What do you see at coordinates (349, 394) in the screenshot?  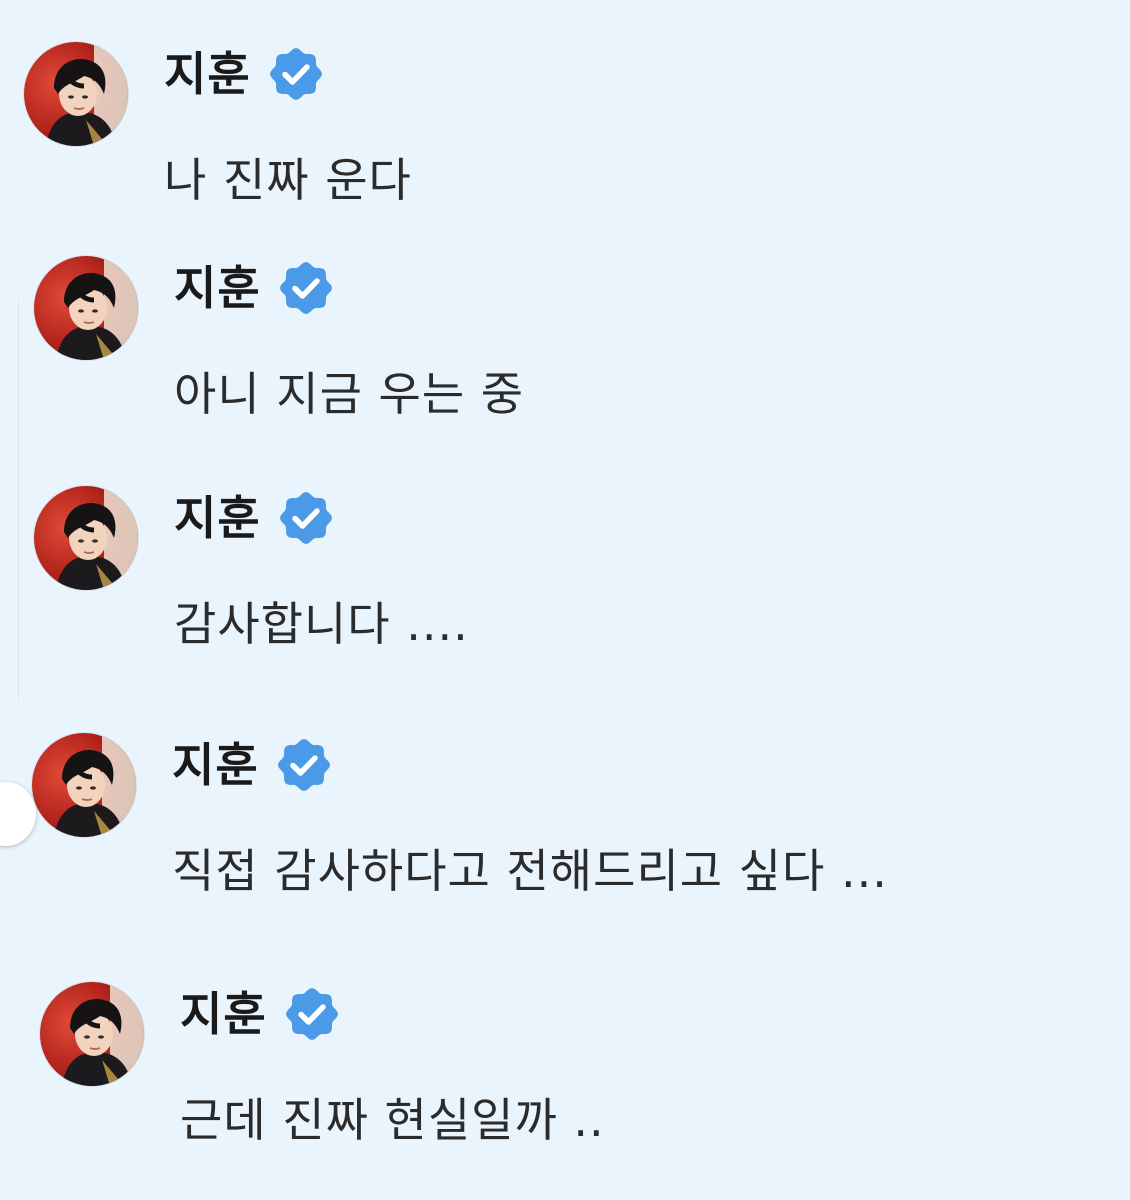 I see `message-text: 아니 지금 우는 중` at bounding box center [349, 394].